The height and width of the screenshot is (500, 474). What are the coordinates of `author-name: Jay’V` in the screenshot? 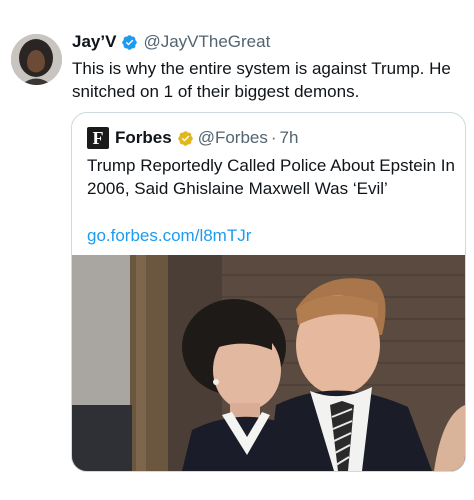 It's located at (94, 42).